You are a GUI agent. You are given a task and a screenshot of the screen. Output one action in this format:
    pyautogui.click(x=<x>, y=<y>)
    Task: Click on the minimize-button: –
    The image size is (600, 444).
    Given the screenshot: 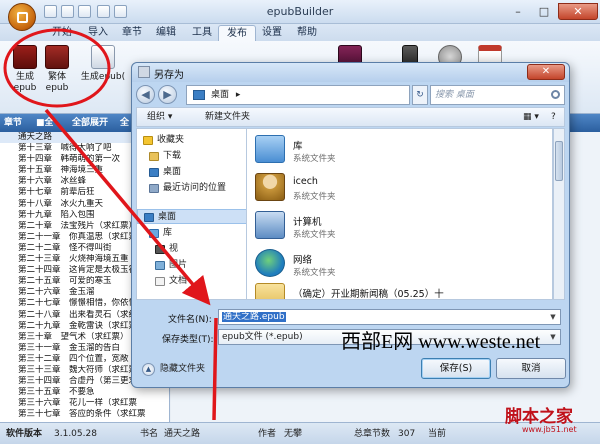 What is the action you would take?
    pyautogui.click(x=518, y=11)
    